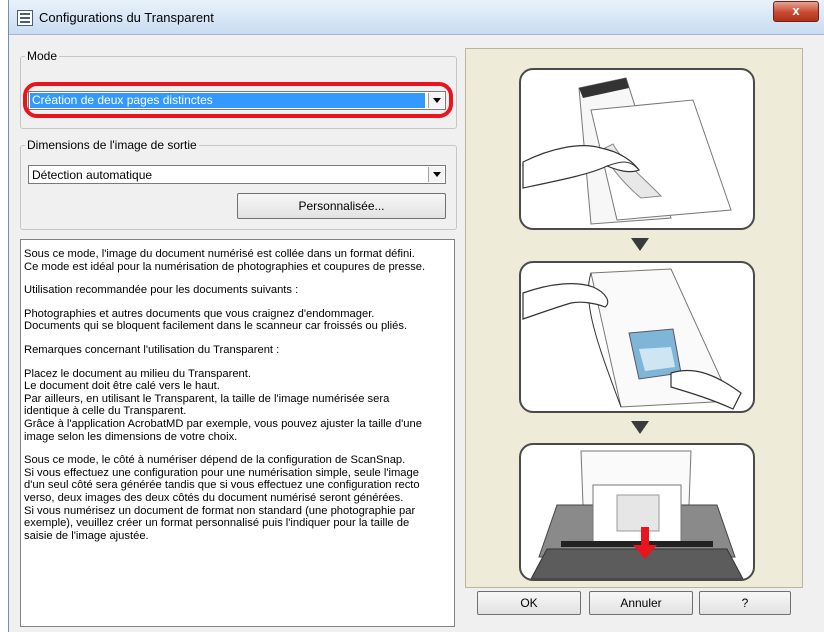  What do you see at coordinates (92, 175) in the screenshot?
I see `output-size-value: Détection automatique` at bounding box center [92, 175].